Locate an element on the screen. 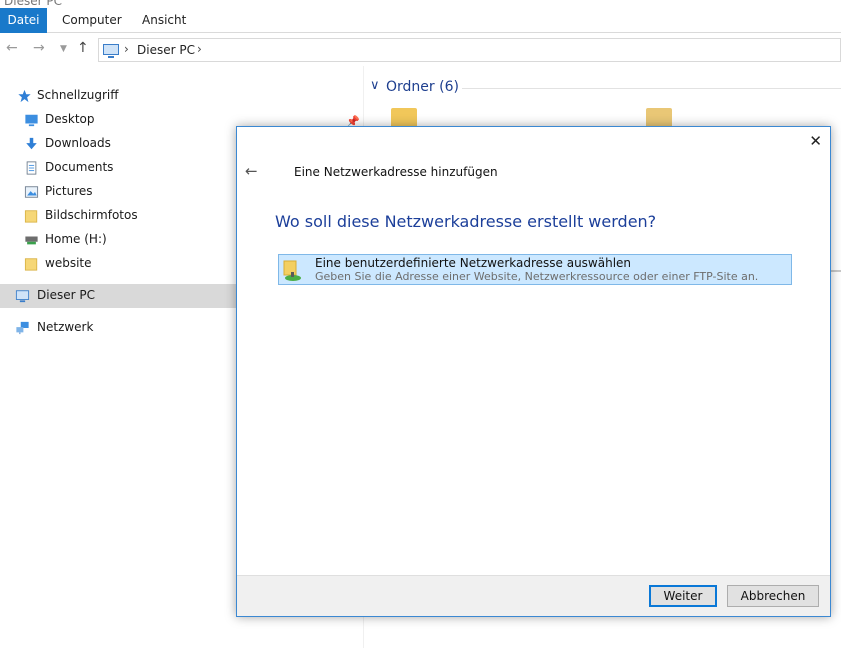 The height and width of the screenshot is (648, 841). navigation-bar: ← → ▼ ↑ › Dieser PC › is located at coordinates (420, 49).